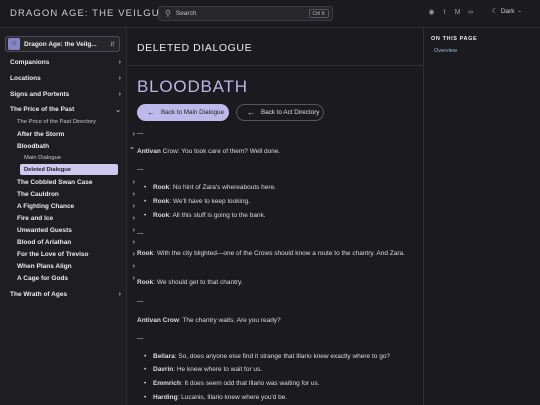  Describe the element at coordinates (167, 383) in the screenshot. I see `speaker-name: Emmrich` at that location.